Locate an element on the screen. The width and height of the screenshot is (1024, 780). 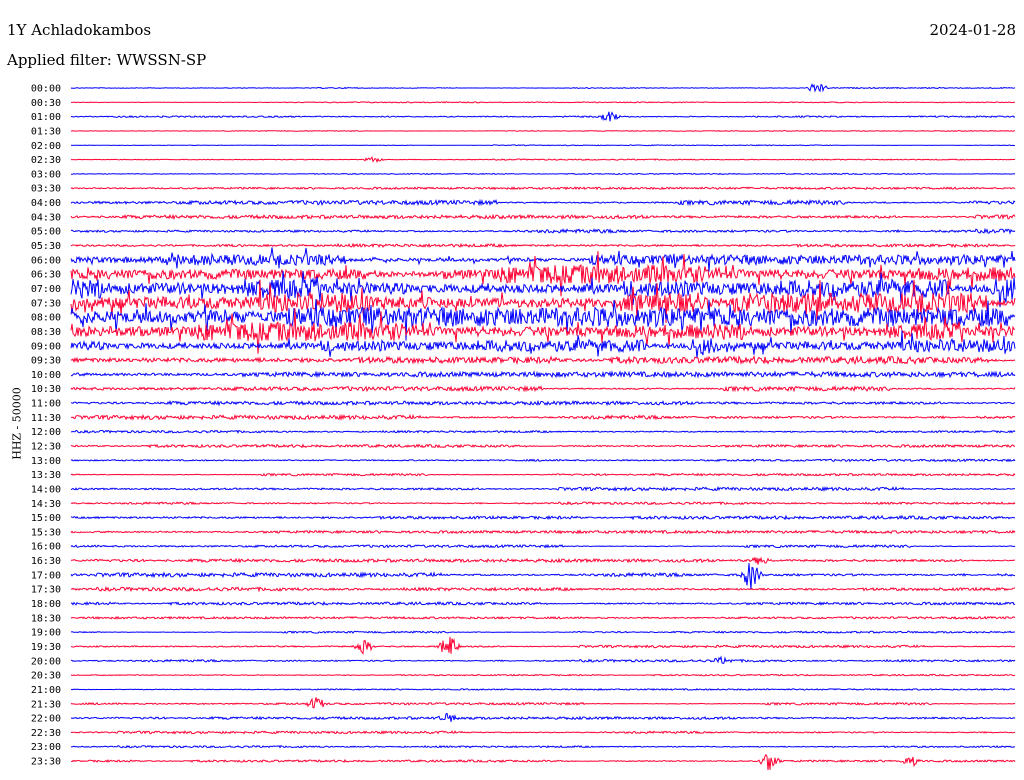
trace-2030 is located at coordinates (543, 675).